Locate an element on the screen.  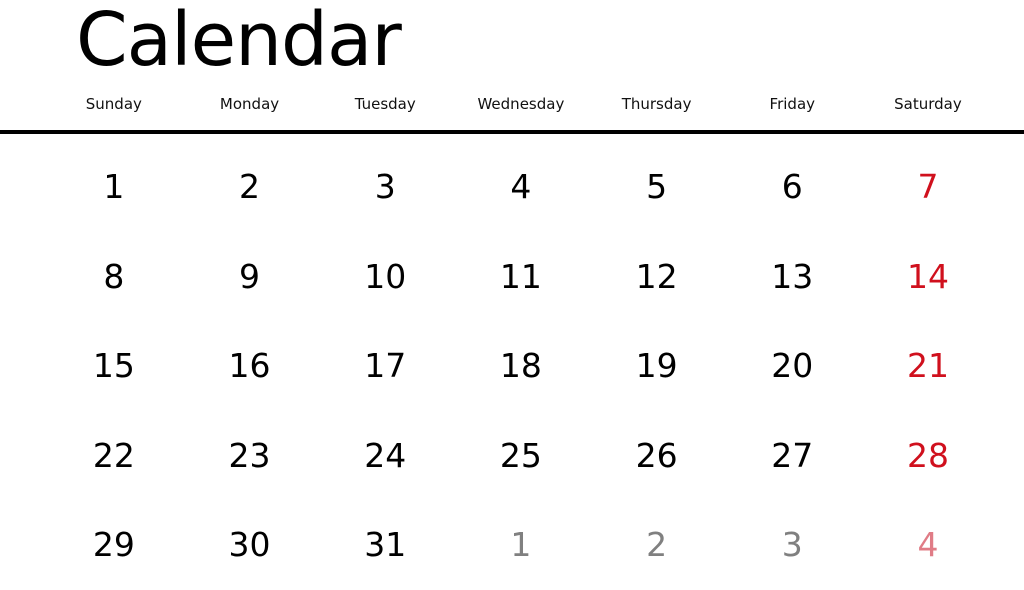
day-cell: 3 is located at coordinates (385, 186).